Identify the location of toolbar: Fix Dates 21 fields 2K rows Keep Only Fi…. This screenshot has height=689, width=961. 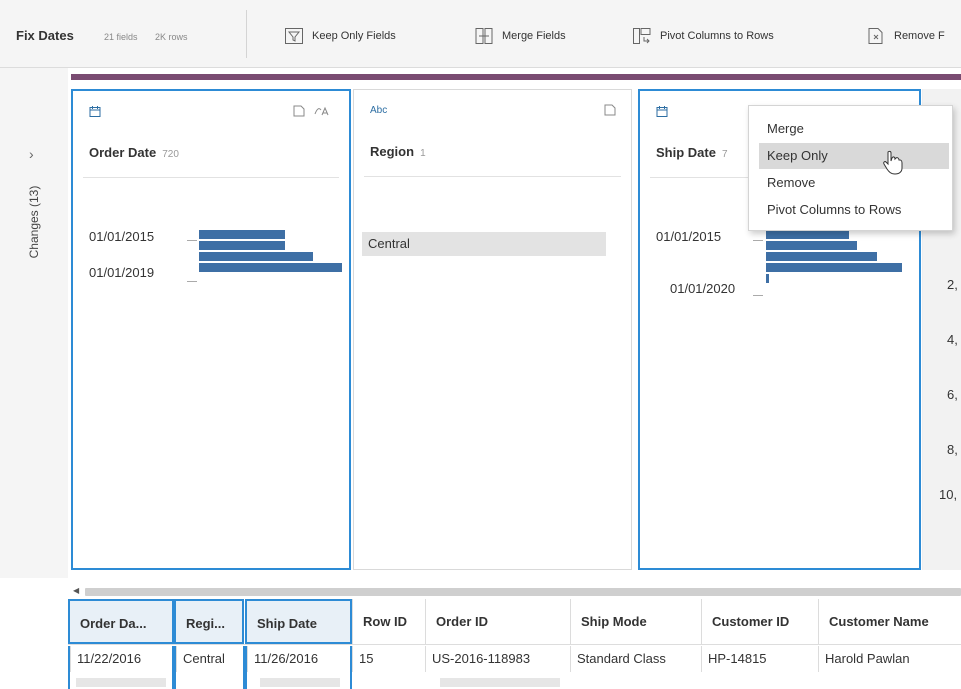
(480, 34).